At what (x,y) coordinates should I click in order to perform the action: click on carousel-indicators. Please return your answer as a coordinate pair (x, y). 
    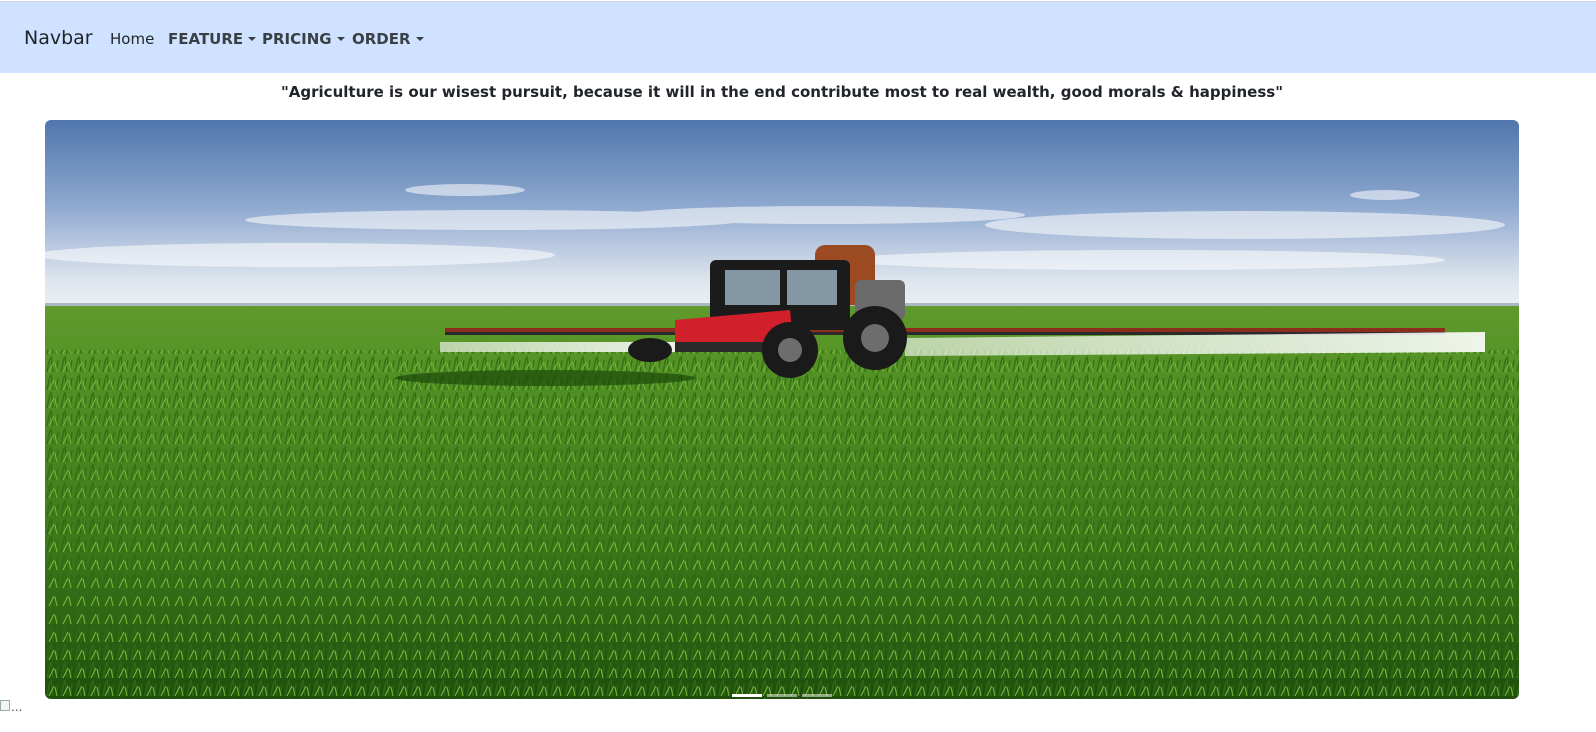
    Looking at the image, I should click on (782, 695).